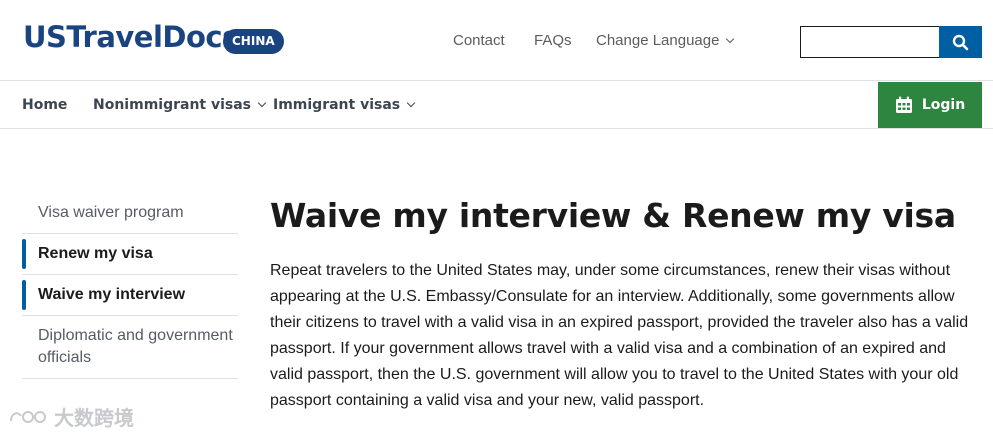 The height and width of the screenshot is (436, 993). I want to click on watermark: 大数跨境, so click(71, 416).